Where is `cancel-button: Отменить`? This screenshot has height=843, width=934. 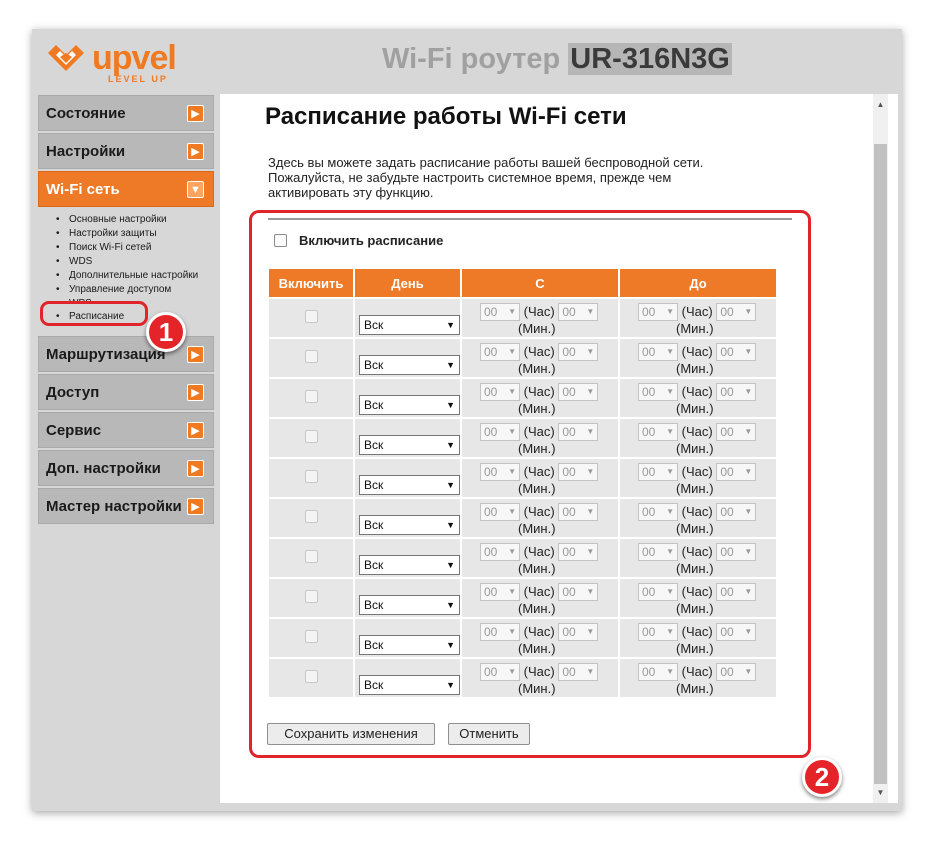
cancel-button: Отменить is located at coordinates (489, 734).